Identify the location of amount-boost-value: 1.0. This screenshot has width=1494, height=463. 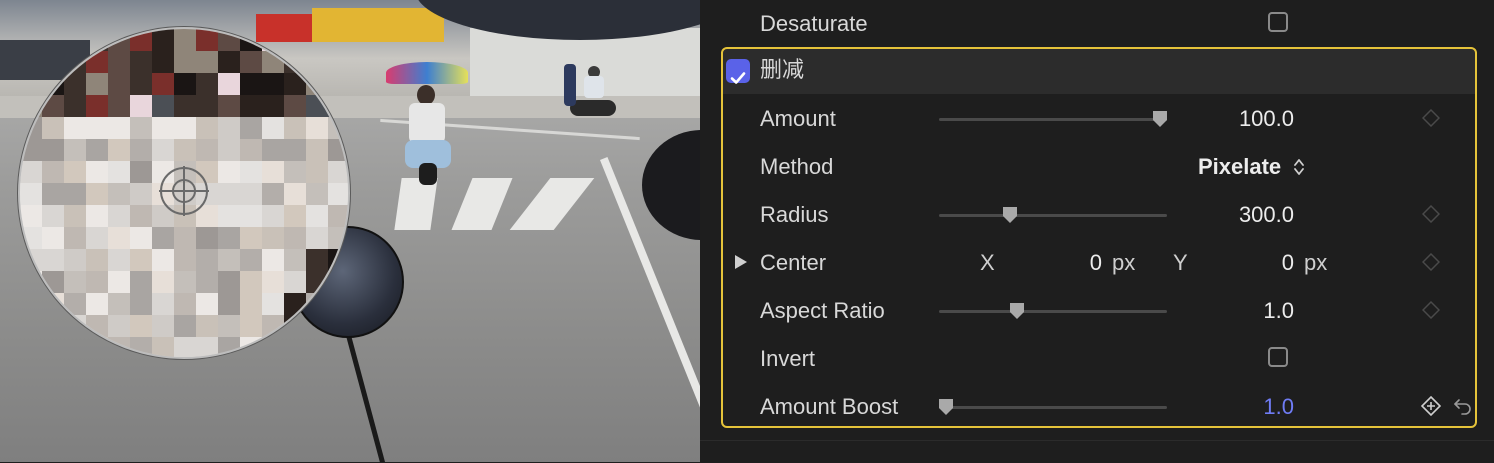
(1234, 407).